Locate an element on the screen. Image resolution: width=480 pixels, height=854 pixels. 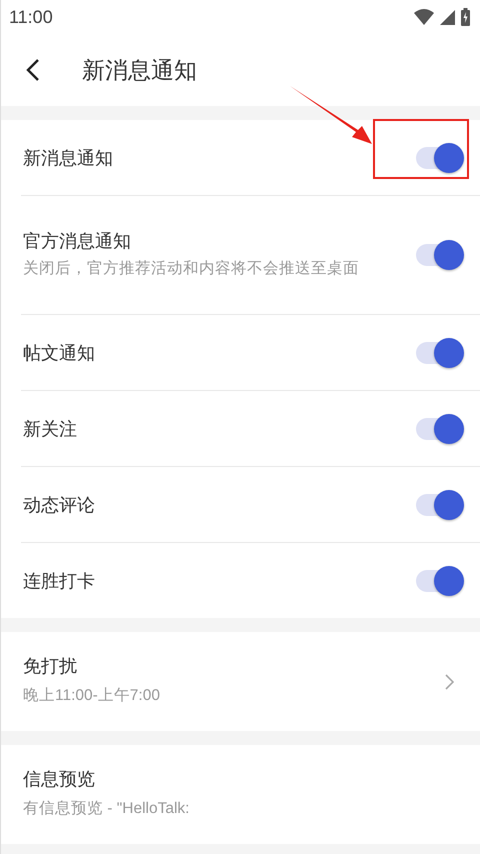
chevron-icon is located at coordinates (449, 682).